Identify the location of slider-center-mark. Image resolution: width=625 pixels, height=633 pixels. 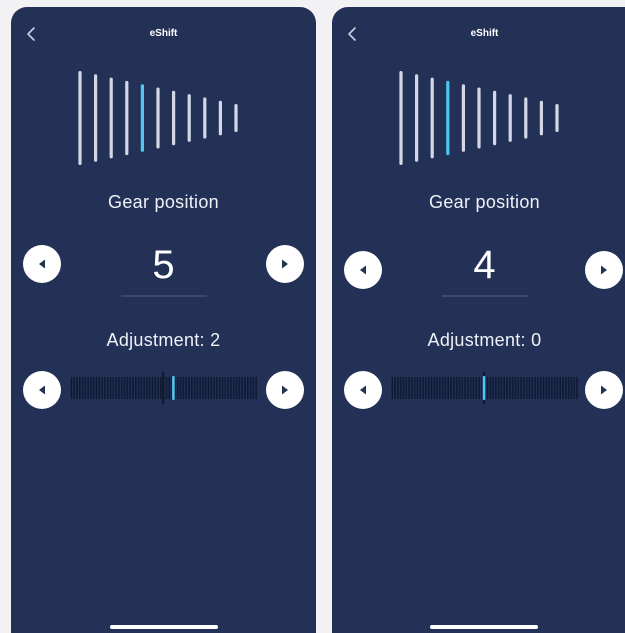
(163, 388).